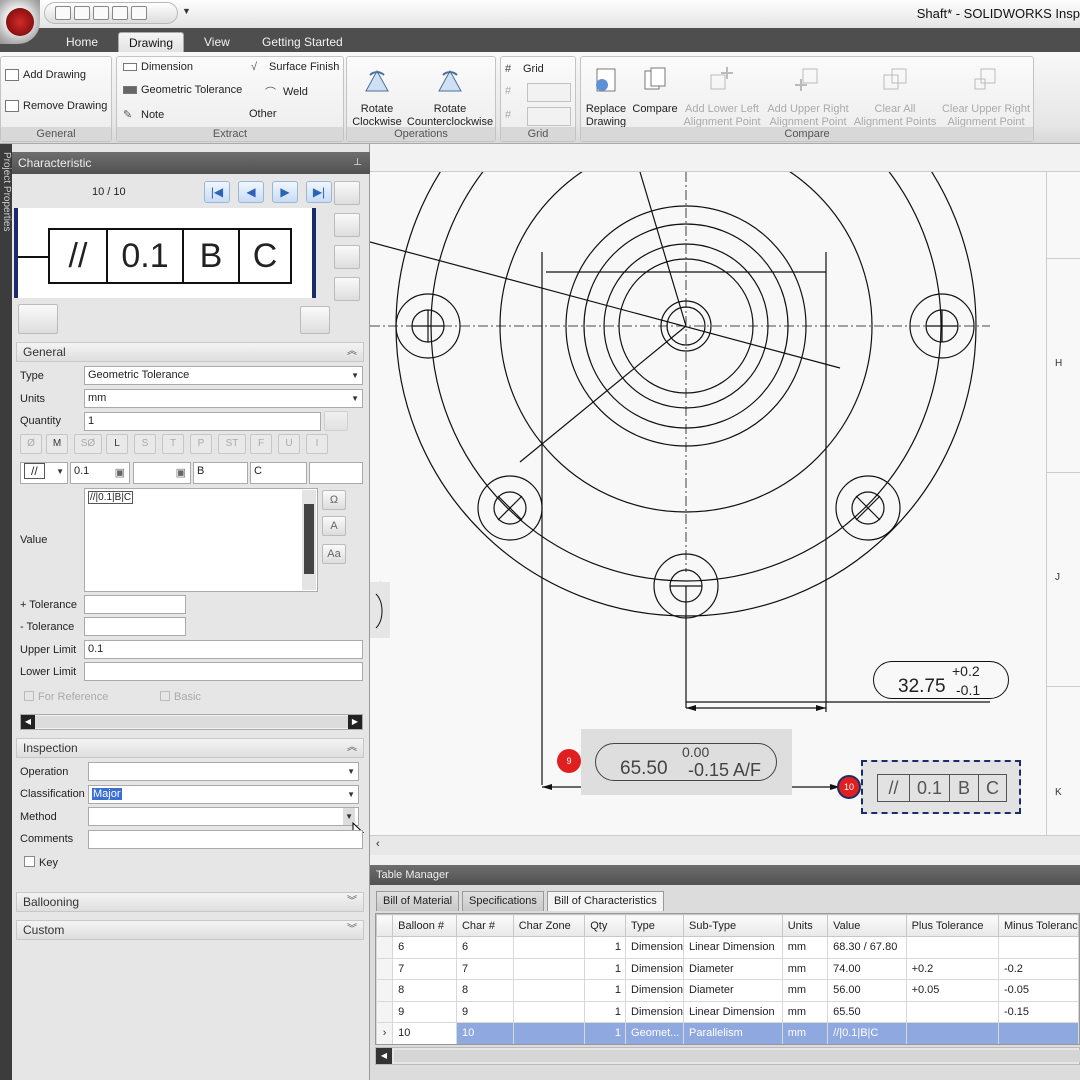  Describe the element at coordinates (549, 116) in the screenshot. I see `grid-cols-input` at that location.